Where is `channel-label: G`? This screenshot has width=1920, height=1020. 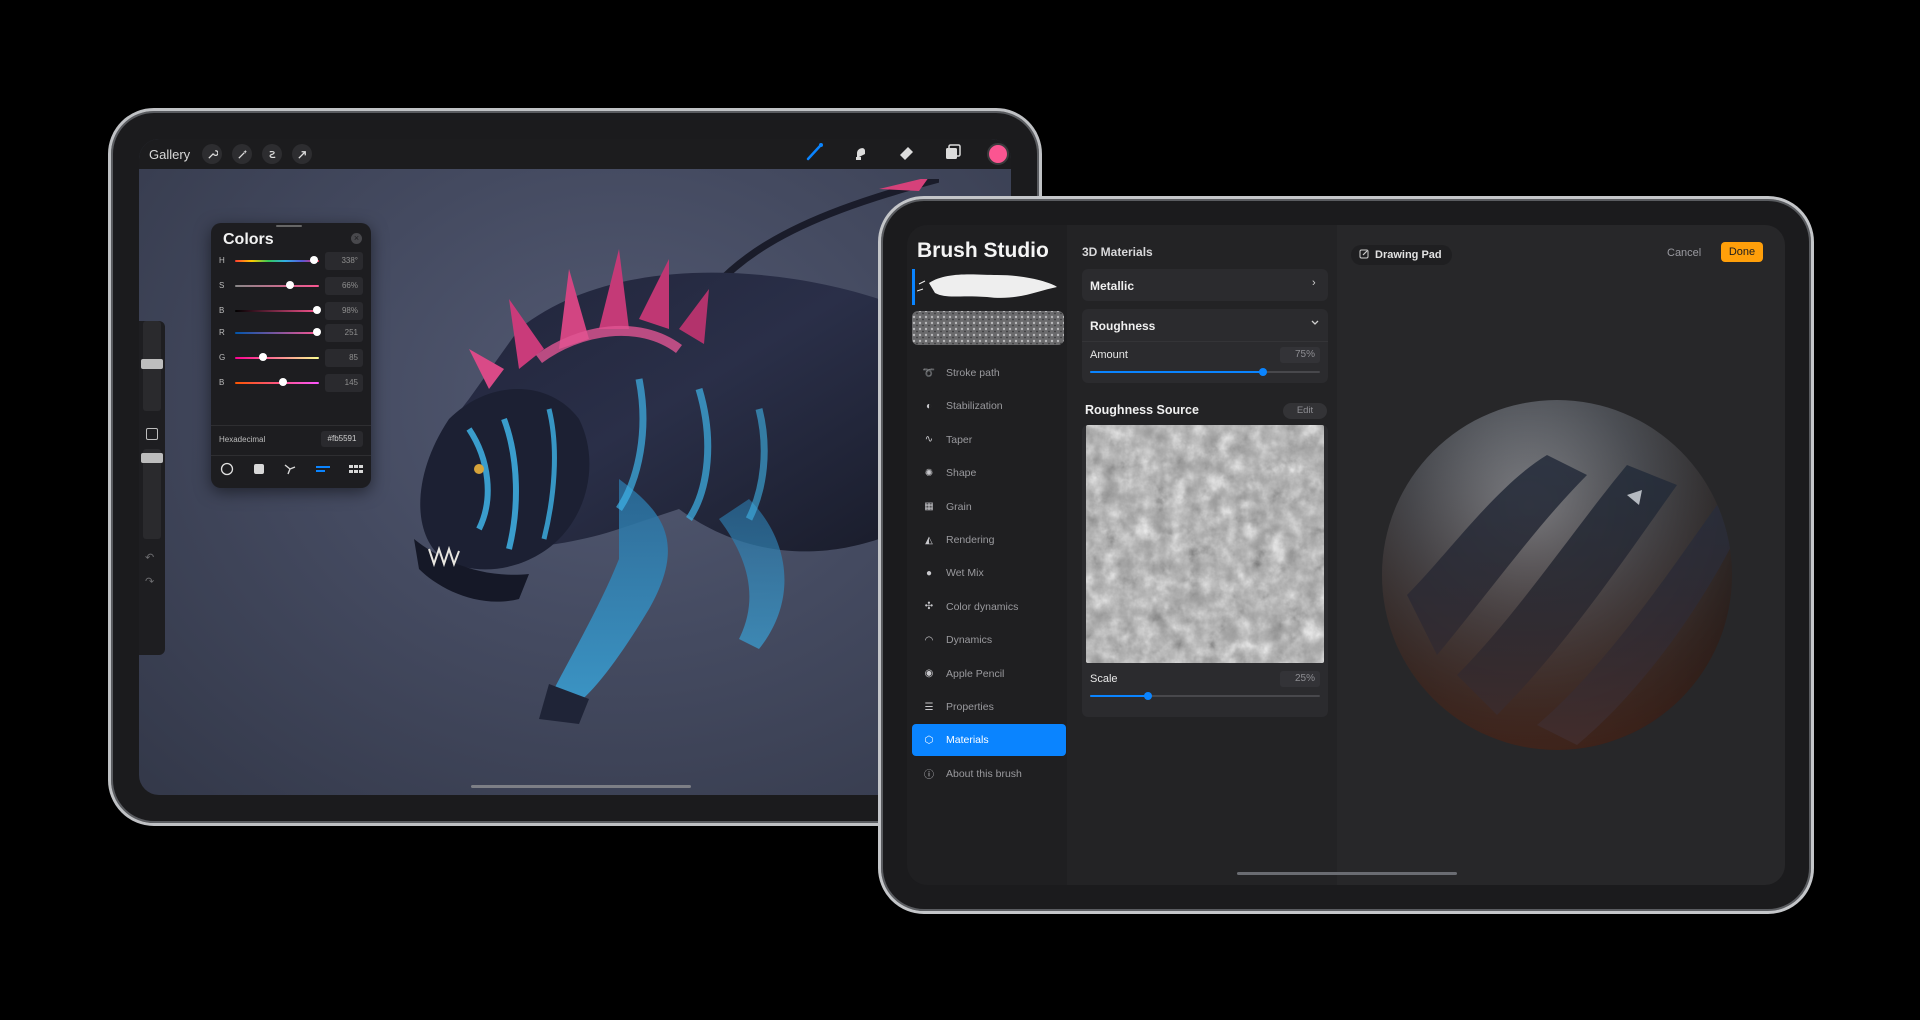 channel-label: G is located at coordinates (222, 357).